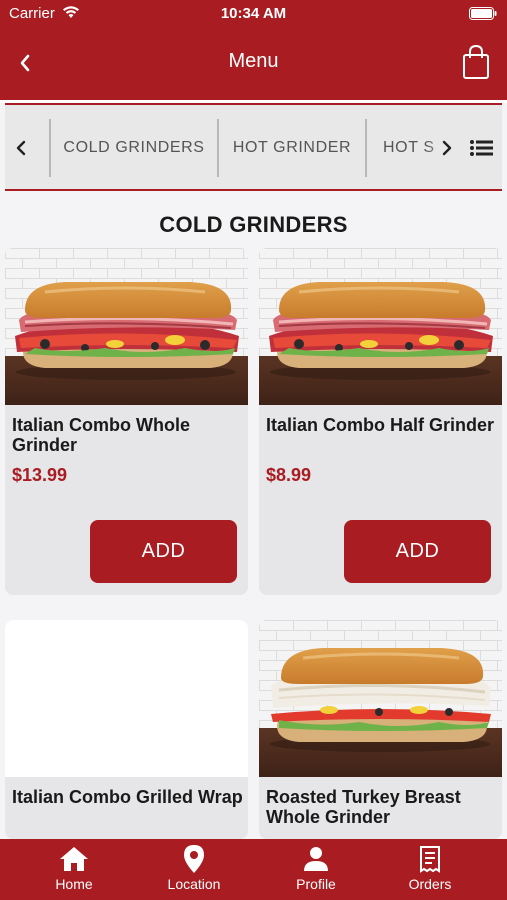 This screenshot has height=900, width=507. What do you see at coordinates (134, 148) in the screenshot?
I see `tab-cold-grinders: COLD GRINDERS` at bounding box center [134, 148].